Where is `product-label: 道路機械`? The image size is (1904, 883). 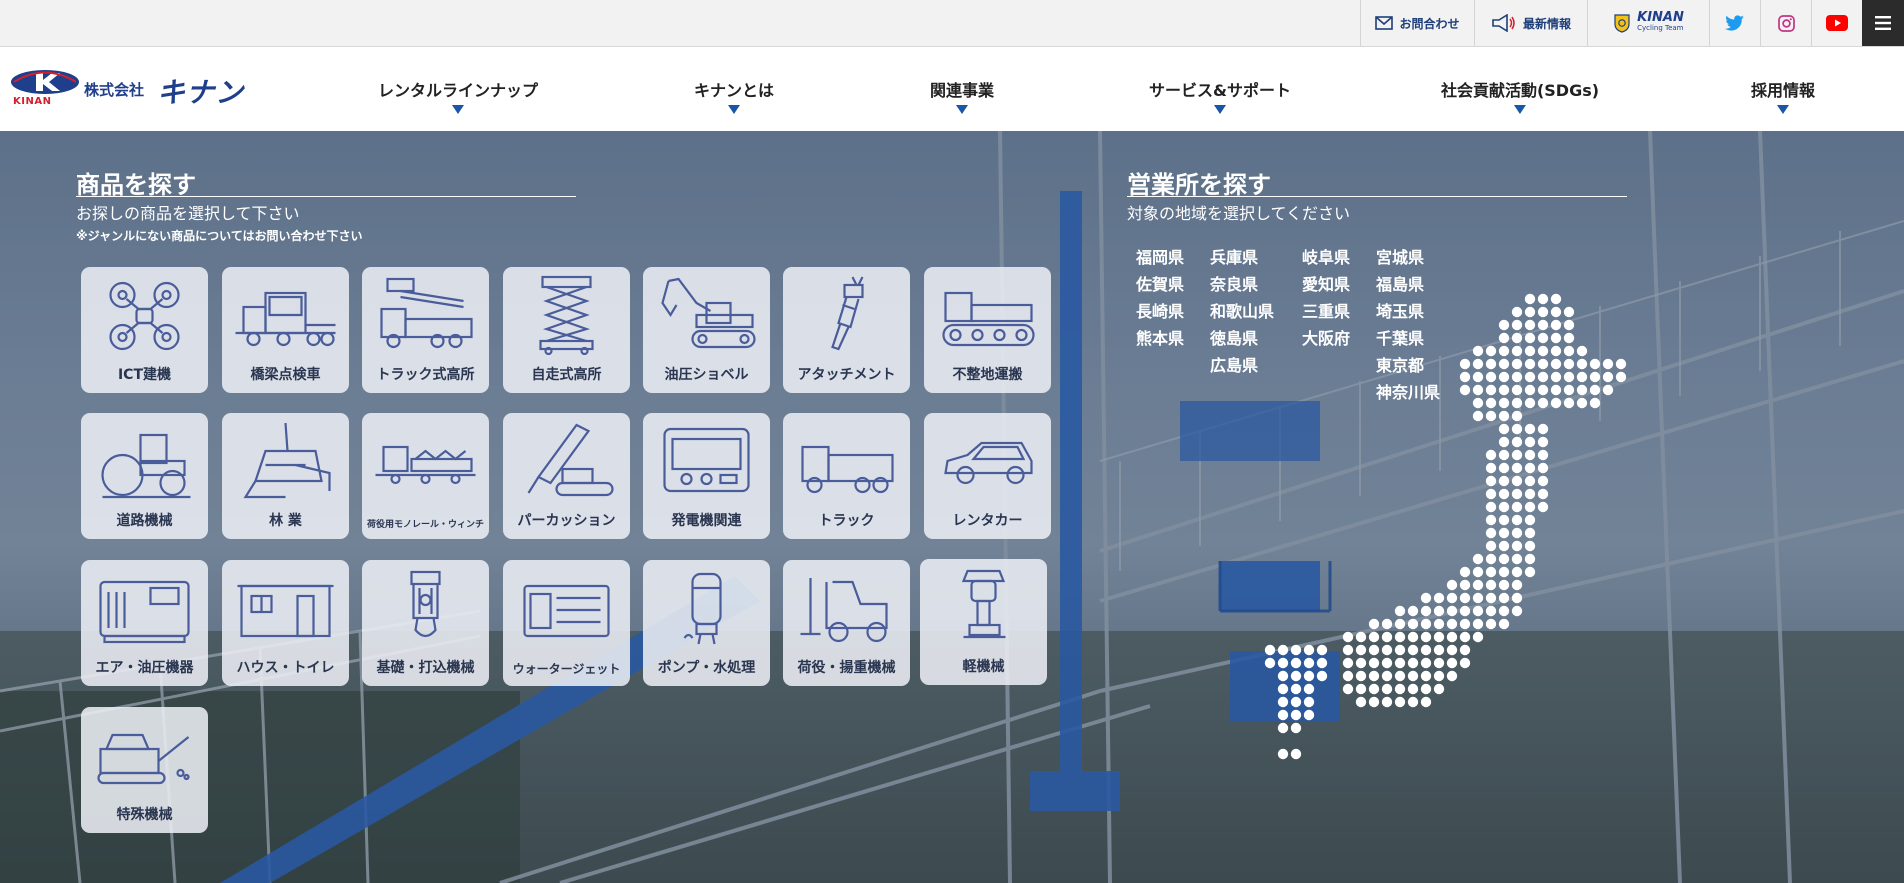
product-label: 道路機械 is located at coordinates (144, 521).